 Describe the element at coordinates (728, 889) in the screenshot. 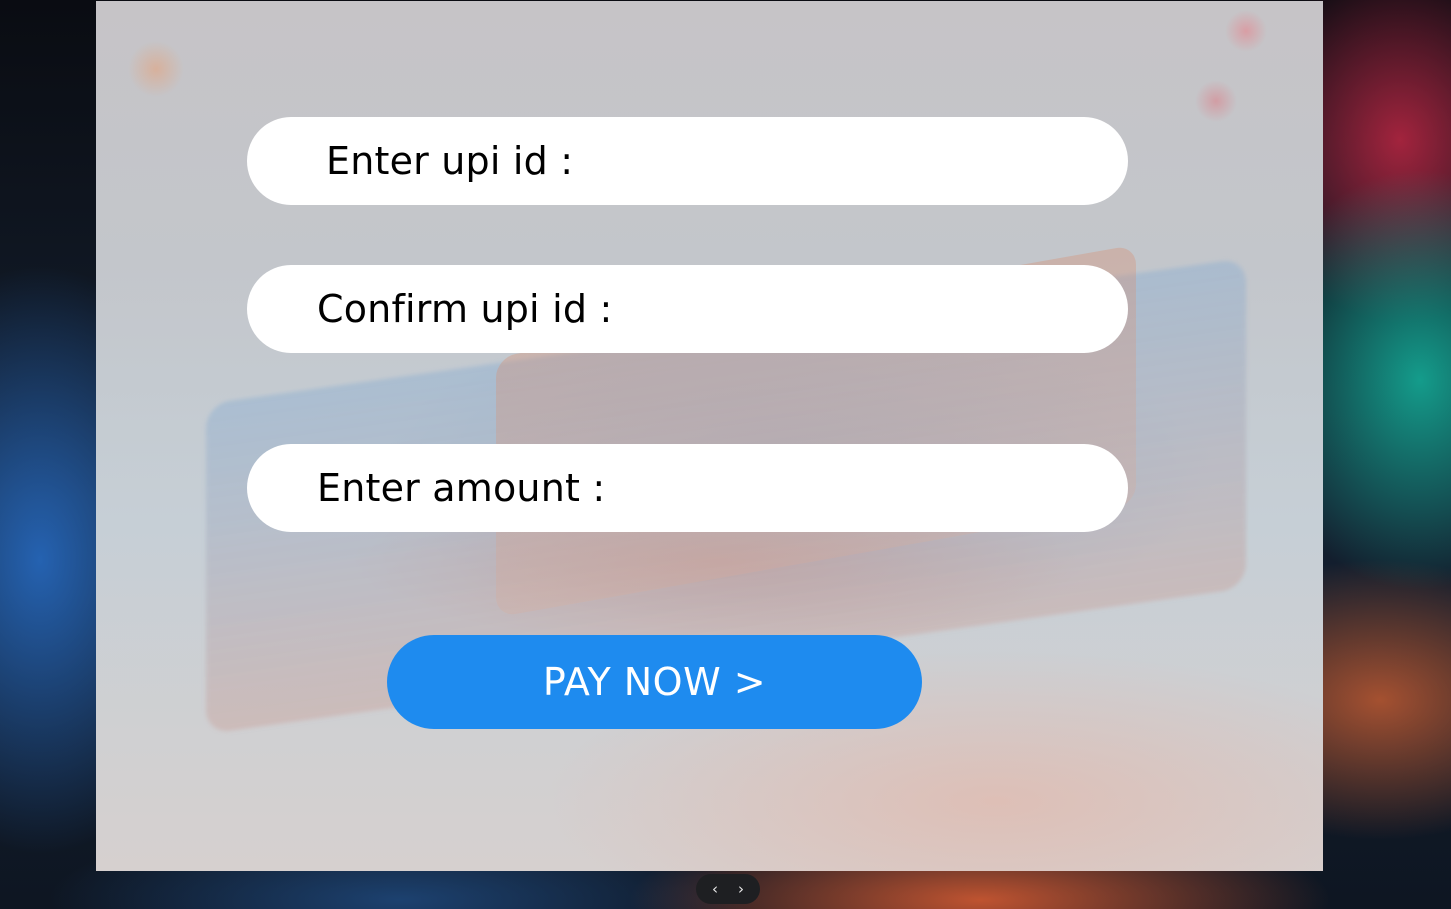

I see `slide-pager: ‹ ›` at that location.